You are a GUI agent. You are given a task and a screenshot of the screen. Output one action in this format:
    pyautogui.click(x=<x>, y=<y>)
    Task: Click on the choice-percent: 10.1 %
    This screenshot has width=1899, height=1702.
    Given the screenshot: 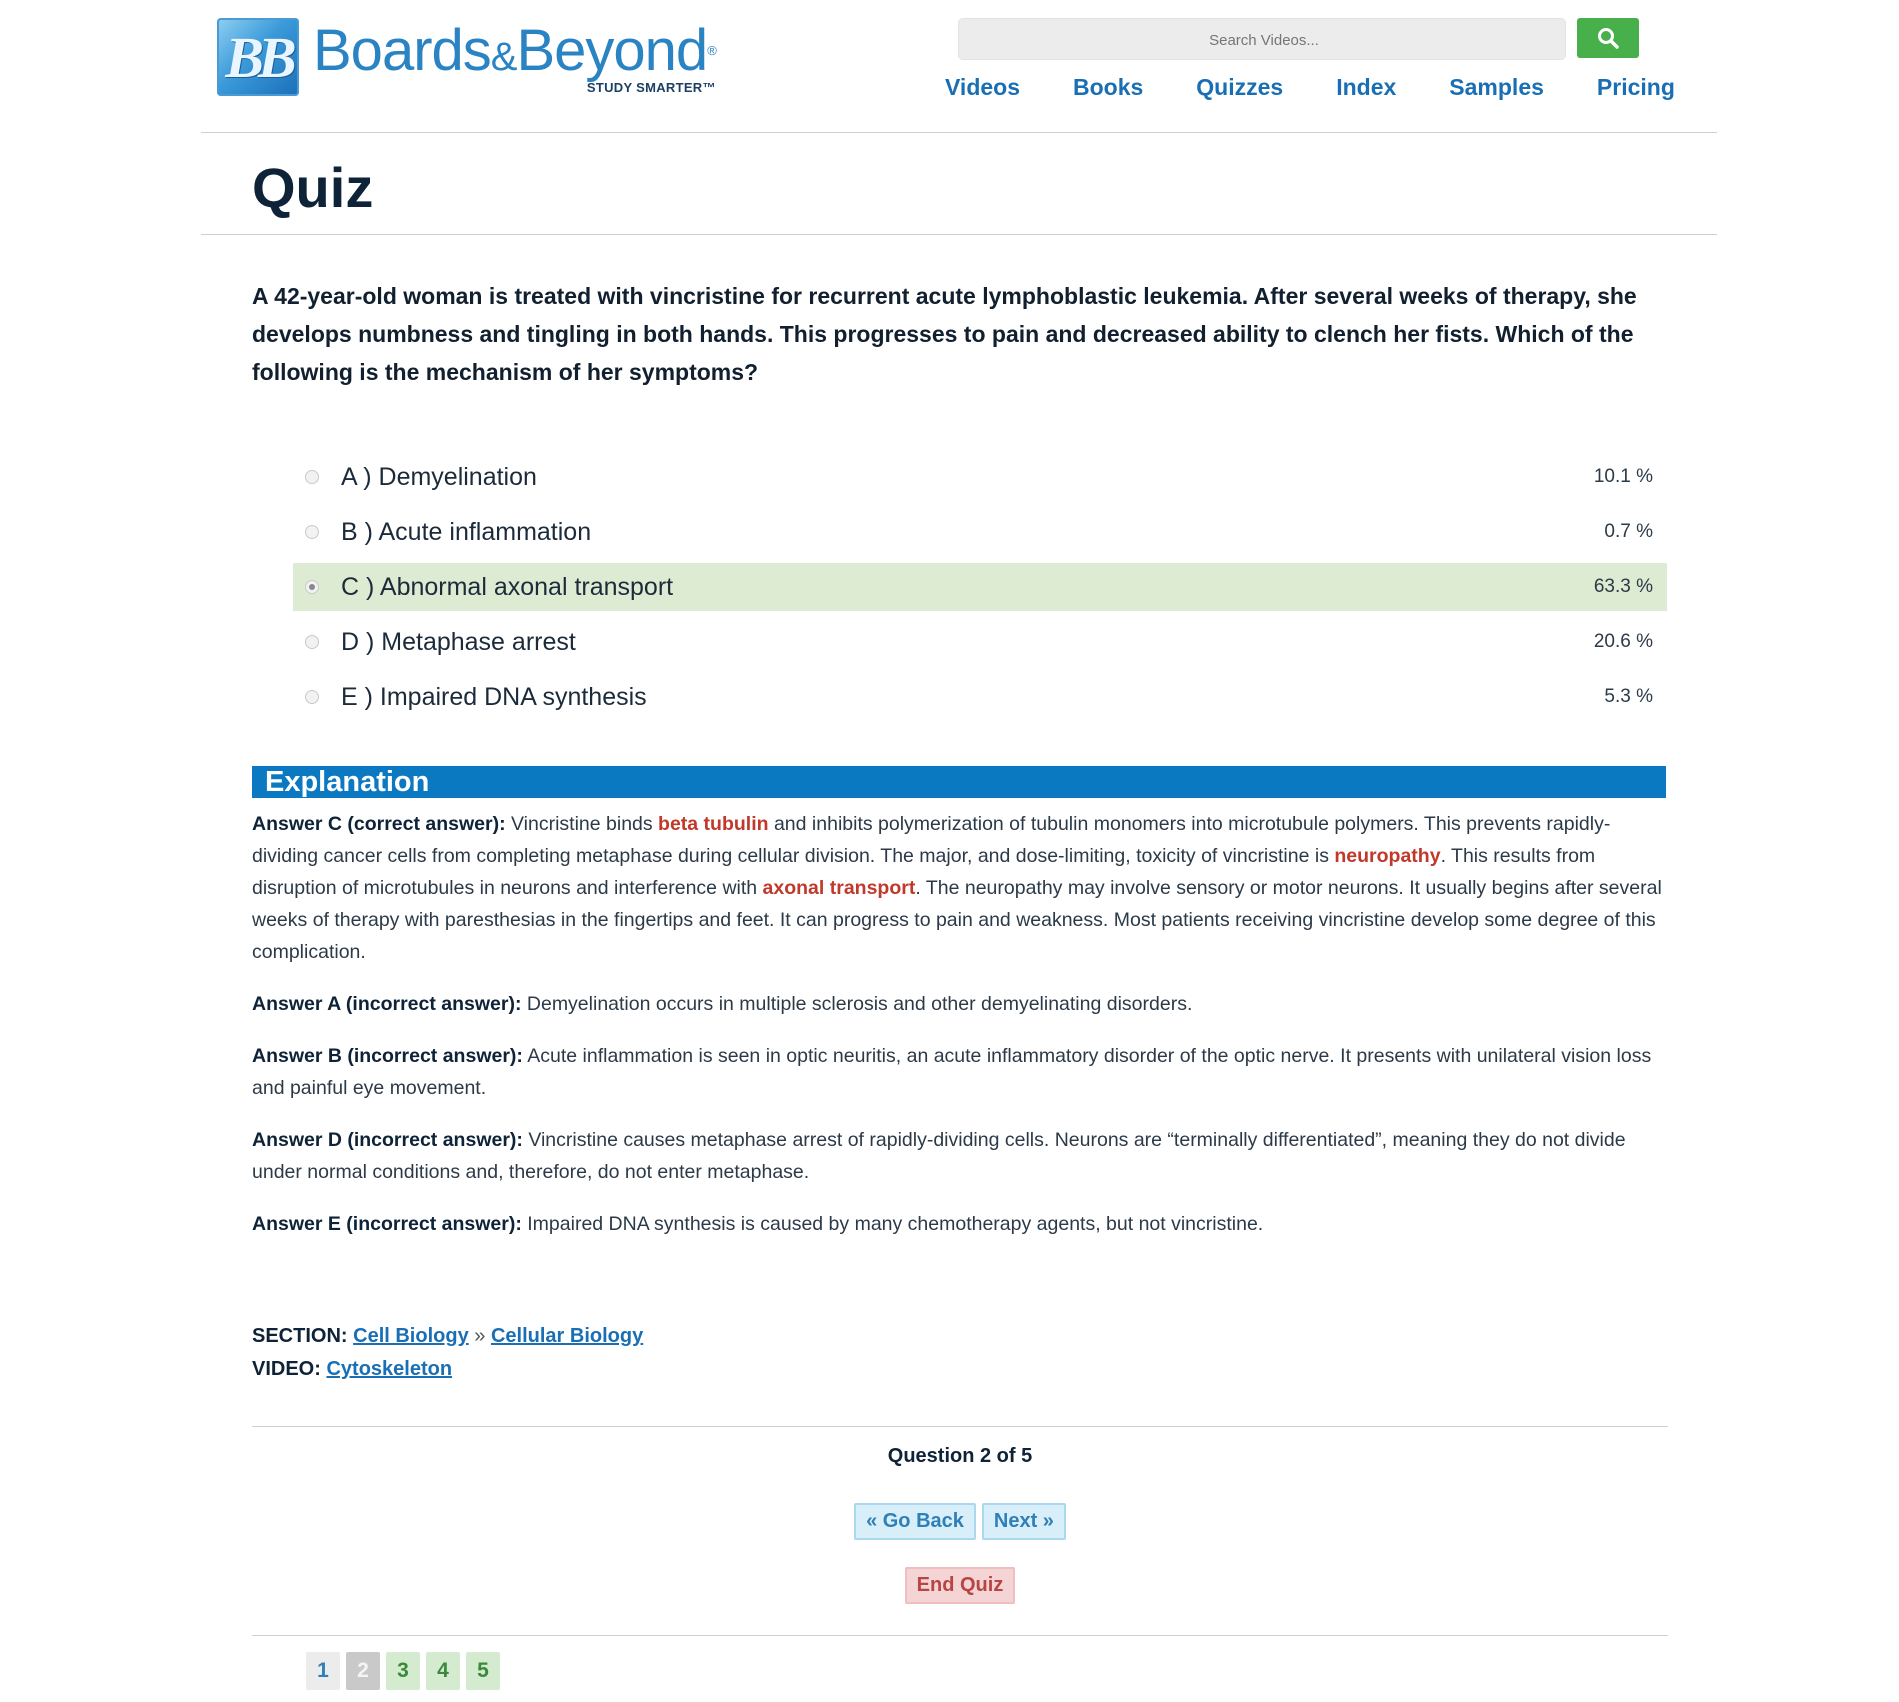 What is the action you would take?
    pyautogui.click(x=1623, y=476)
    